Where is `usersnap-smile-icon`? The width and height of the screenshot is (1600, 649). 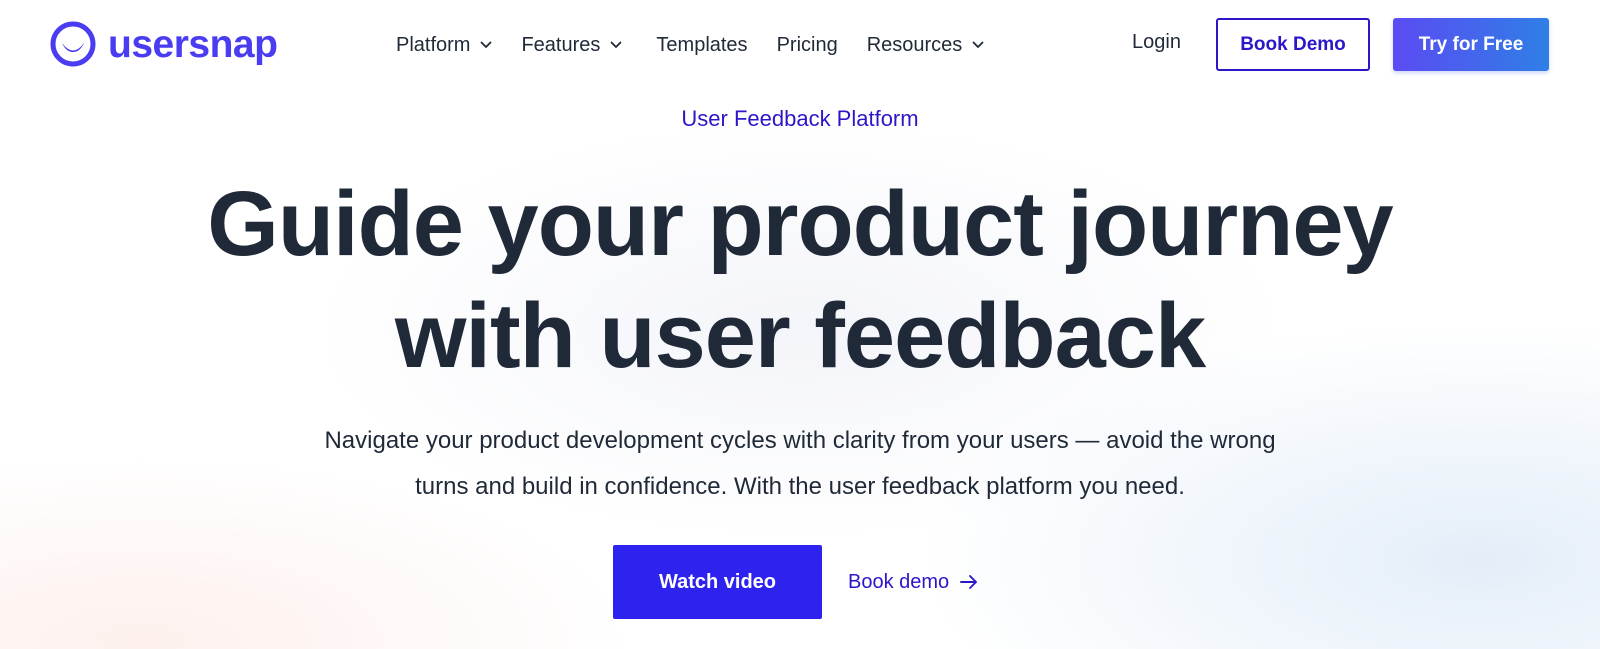
usersnap-smile-icon is located at coordinates (73, 44).